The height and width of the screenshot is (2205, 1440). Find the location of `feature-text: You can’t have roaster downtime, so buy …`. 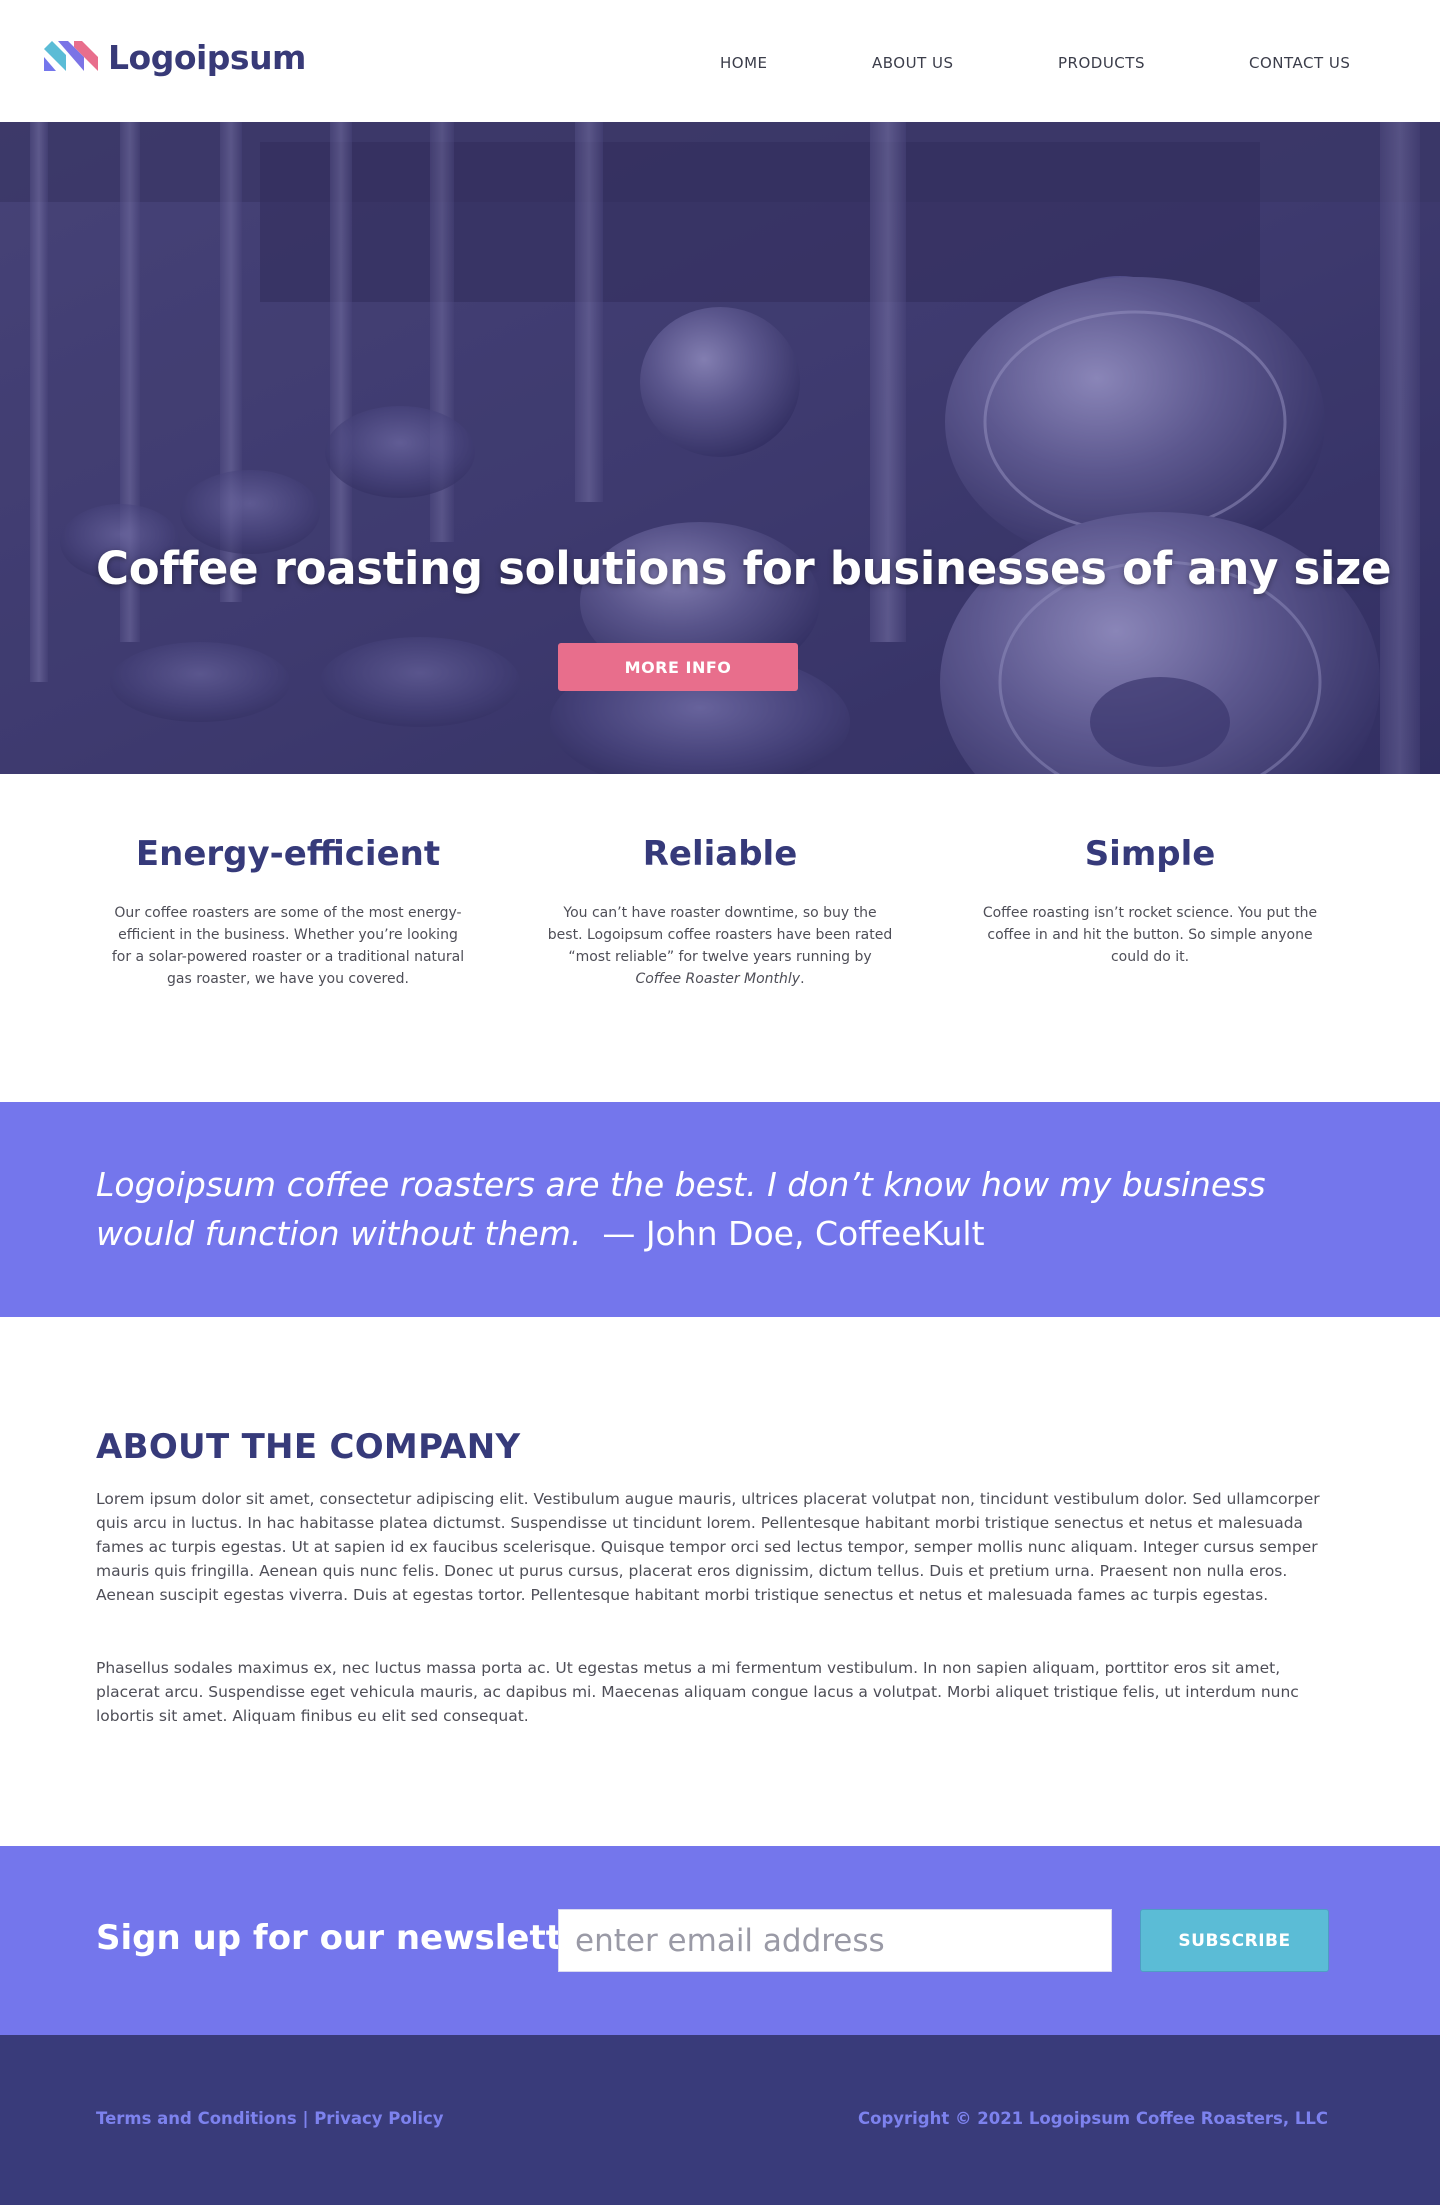

feature-text: You can’t have roaster downtime, so buy … is located at coordinates (720, 946).